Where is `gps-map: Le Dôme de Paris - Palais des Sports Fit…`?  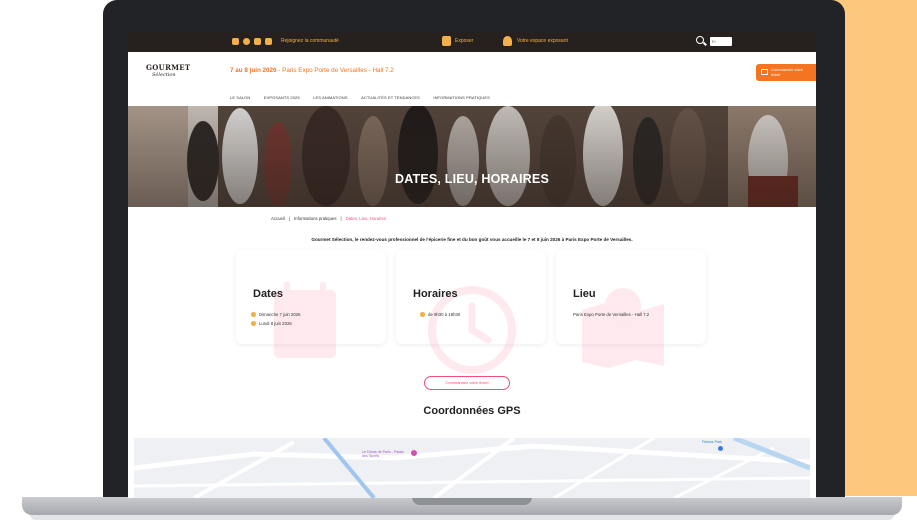 gps-map: Le Dôme de Paris - Palais des Sports Fit… is located at coordinates (472, 468).